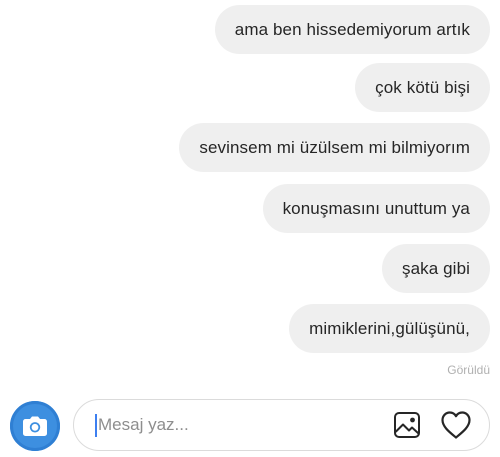 This screenshot has height=457, width=500. What do you see at coordinates (436, 268) in the screenshot?
I see `message-bubble: şaka gibi` at bounding box center [436, 268].